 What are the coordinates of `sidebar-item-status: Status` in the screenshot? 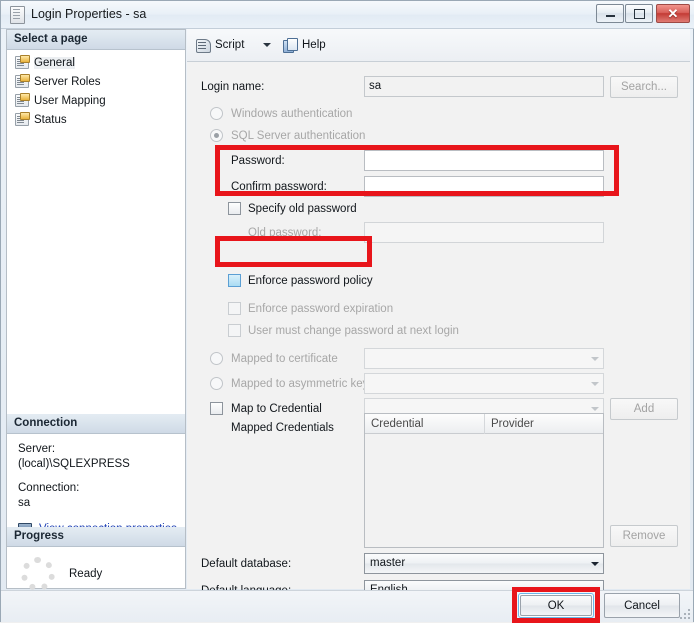 It's located at (99, 119).